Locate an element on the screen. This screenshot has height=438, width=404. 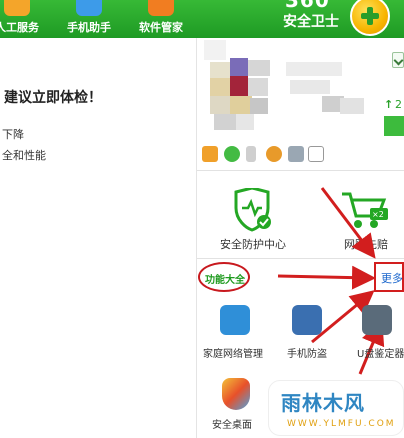
secure-desktop-icon is located at coordinates (236, 394).